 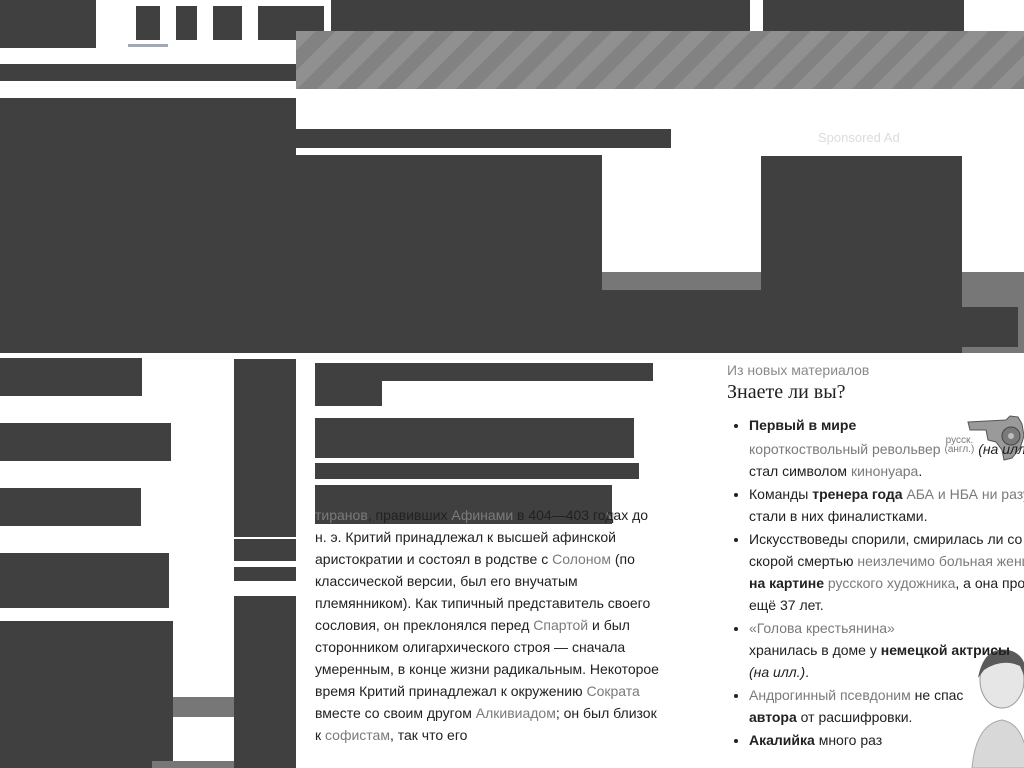 What do you see at coordinates (341, 515) in the screenshot?
I see `link-tyrants: тиранов` at bounding box center [341, 515].